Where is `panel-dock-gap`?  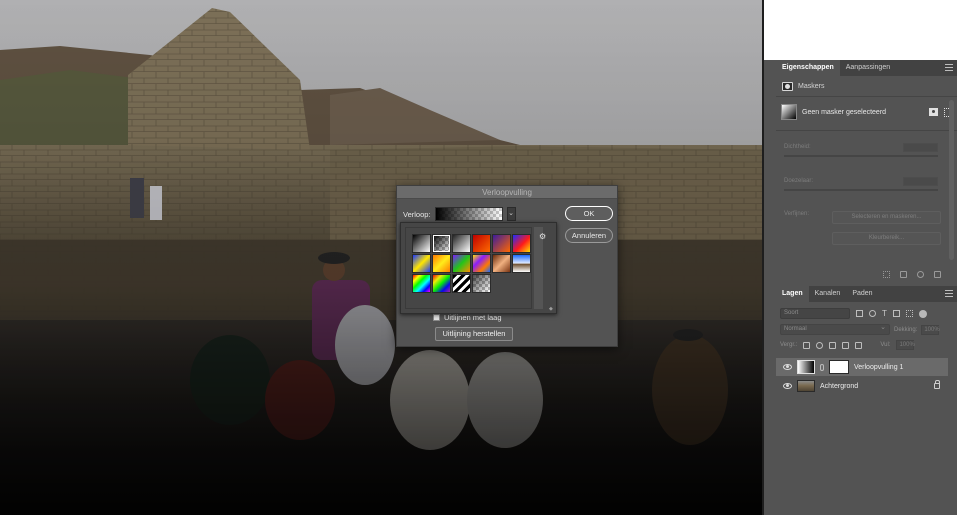 panel-dock-gap is located at coordinates (770, 287).